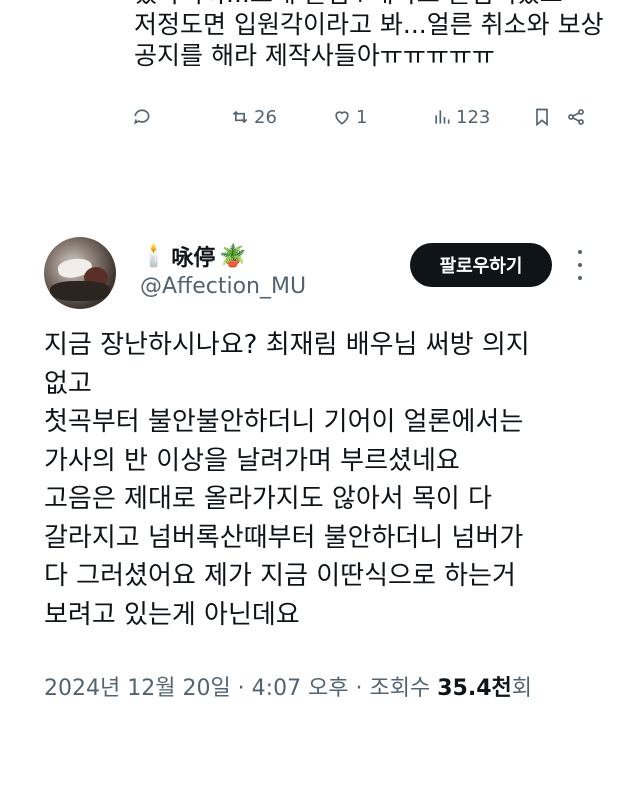 This screenshot has height=802, width=640. What do you see at coordinates (522, 688) in the screenshot?
I see `tweet-view-suffix: 회` at bounding box center [522, 688].